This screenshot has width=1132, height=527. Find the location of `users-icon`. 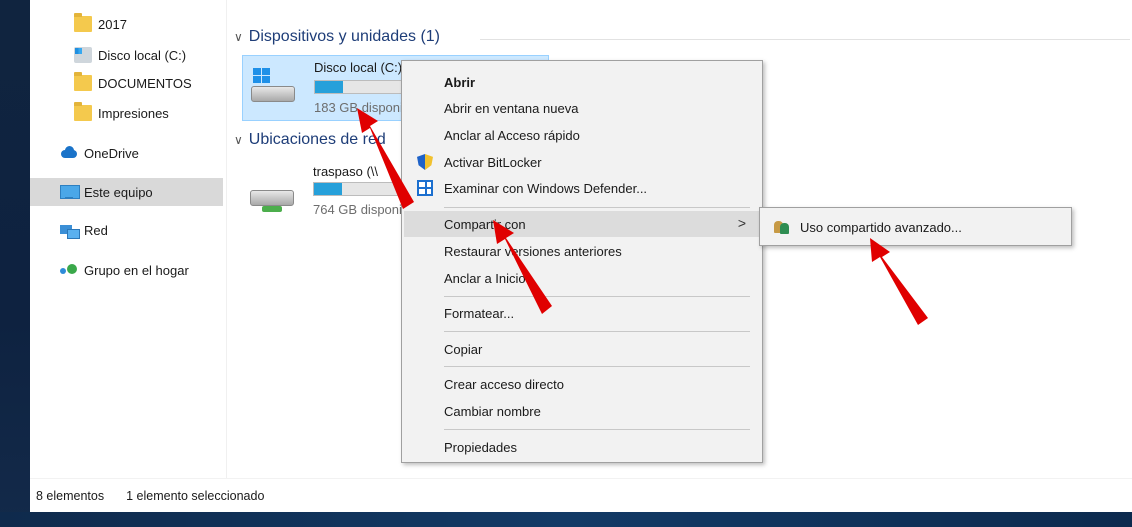

users-icon is located at coordinates (782, 227).